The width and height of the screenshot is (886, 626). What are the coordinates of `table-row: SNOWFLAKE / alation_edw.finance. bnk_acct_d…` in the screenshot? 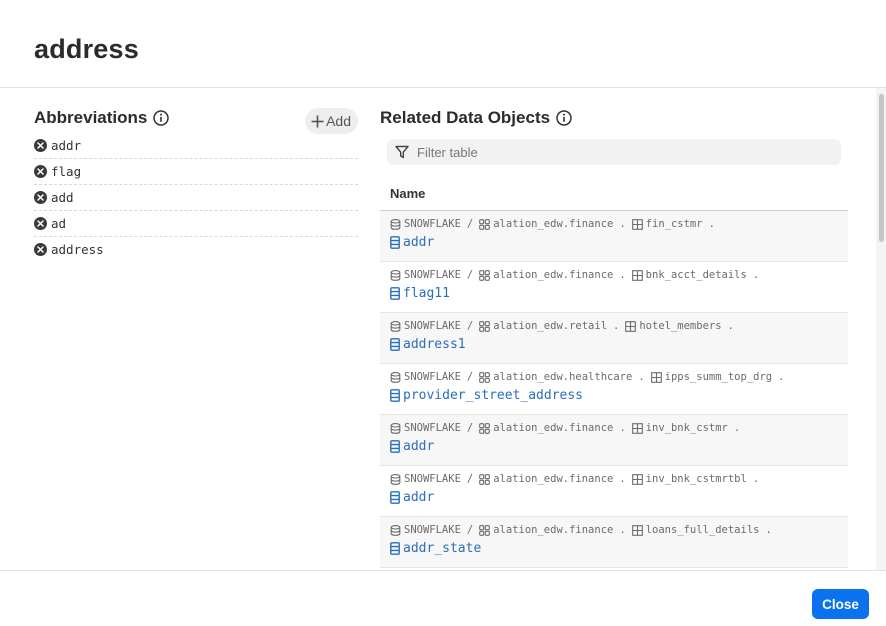 It's located at (614, 287).